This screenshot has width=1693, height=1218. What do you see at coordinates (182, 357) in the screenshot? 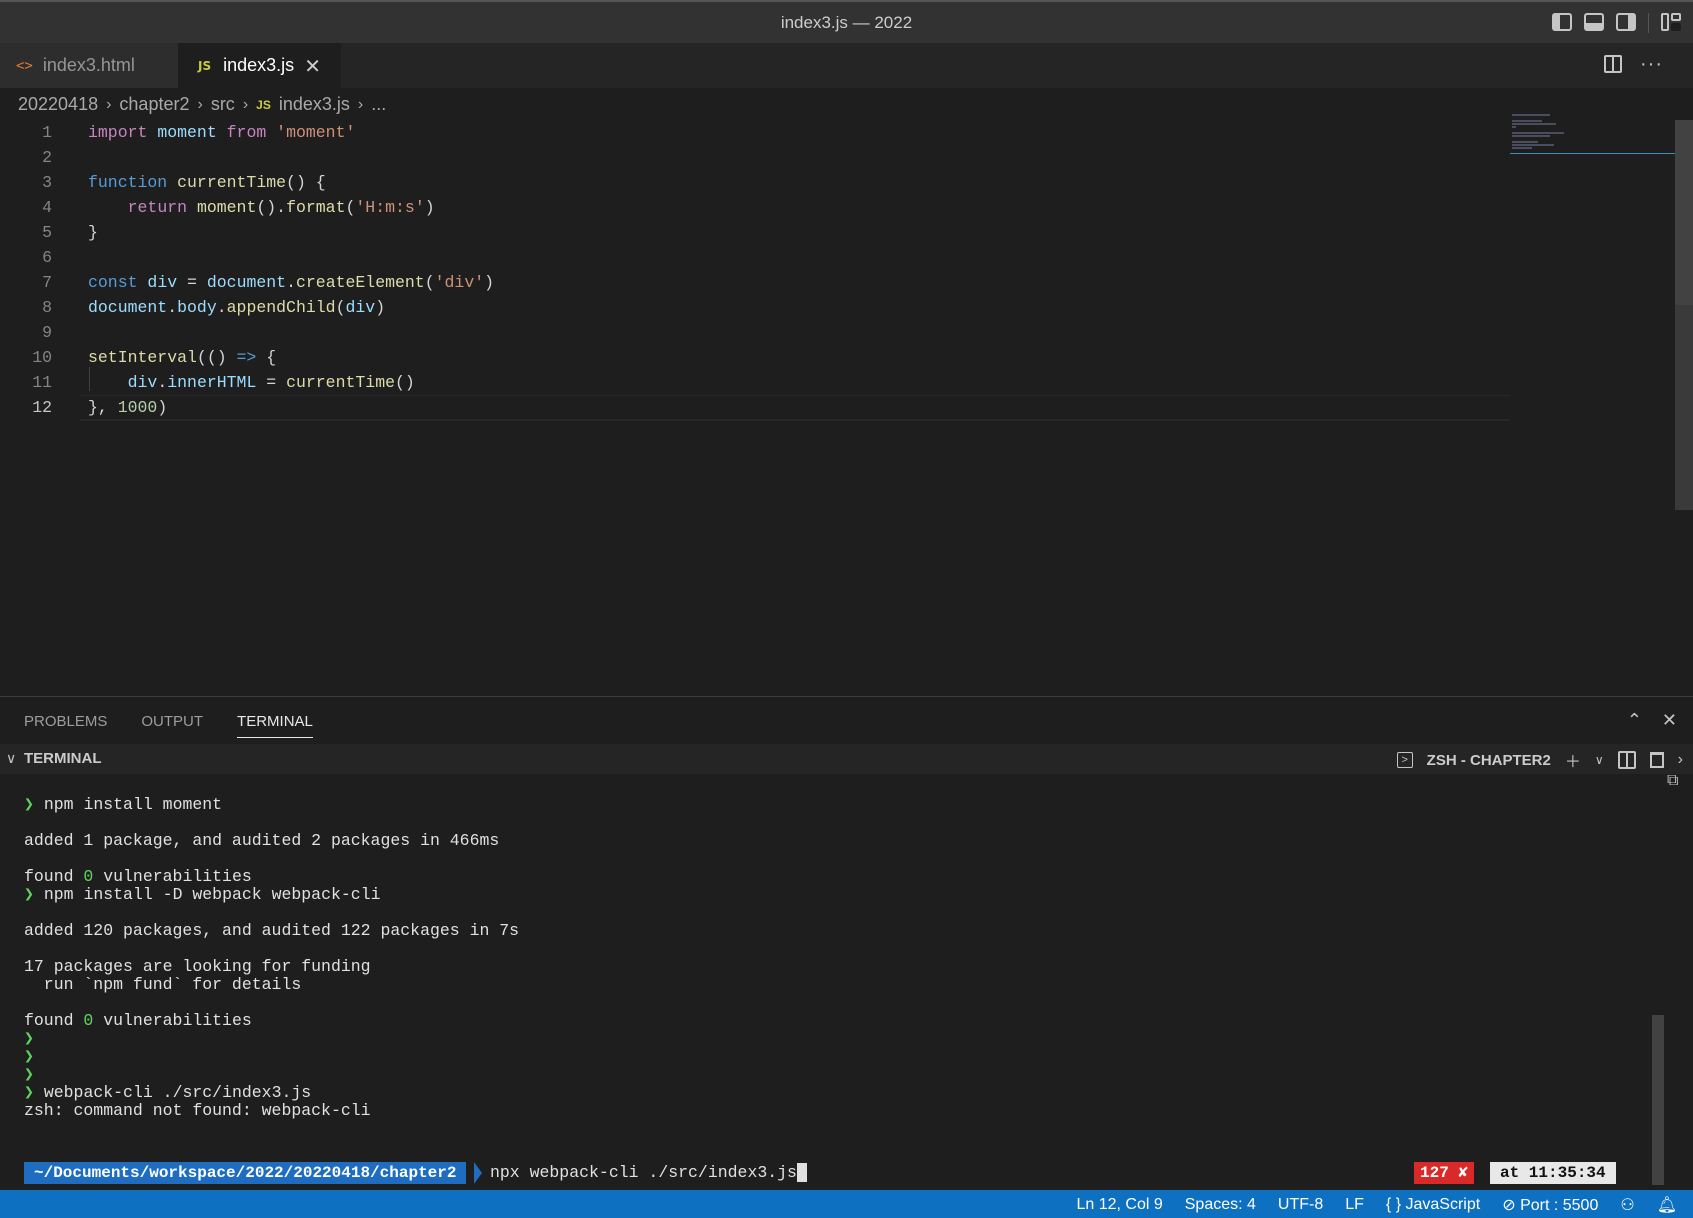
I see `code-text: setInterval(() => {` at bounding box center [182, 357].